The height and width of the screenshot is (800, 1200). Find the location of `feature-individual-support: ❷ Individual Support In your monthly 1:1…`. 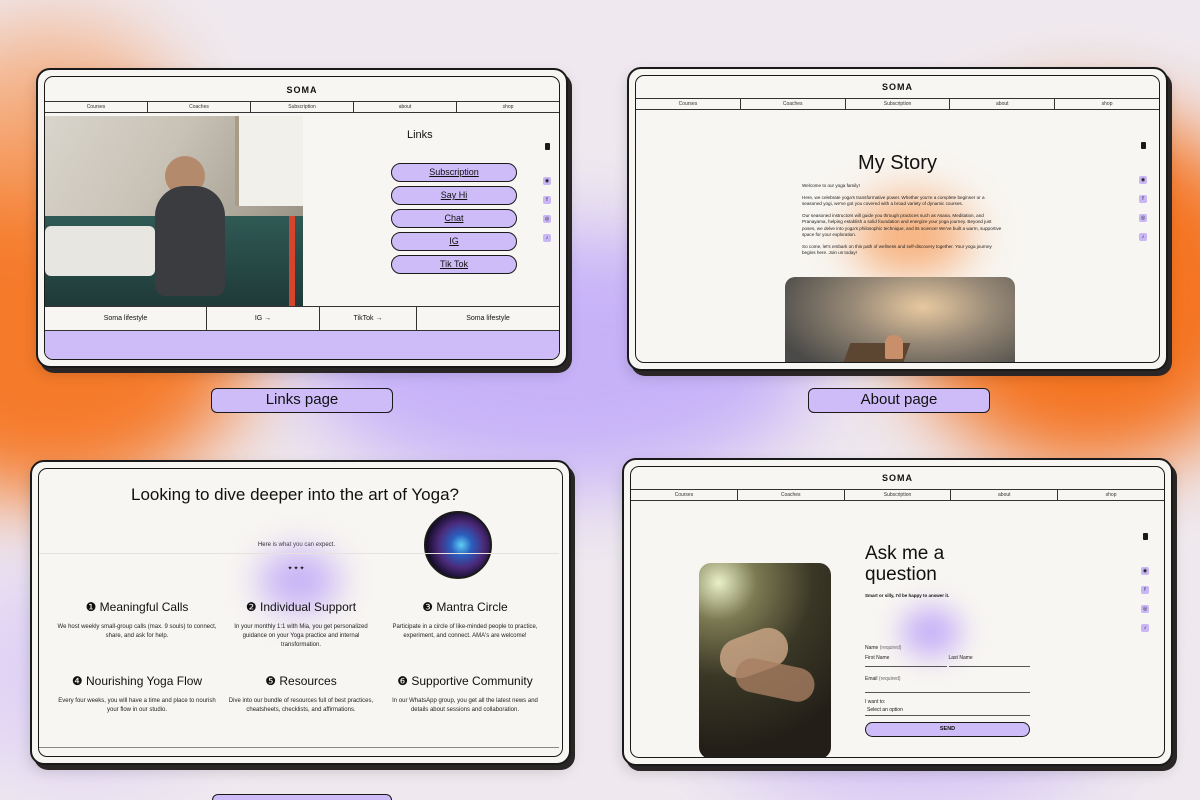

feature-individual-support: ❷ Individual Support In your monthly 1:1… is located at coordinates (301, 625).